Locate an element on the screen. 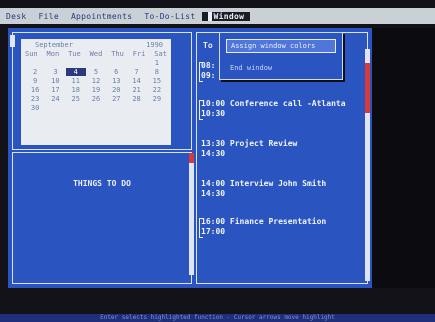  calendar-day: 22 is located at coordinates (157, 90).